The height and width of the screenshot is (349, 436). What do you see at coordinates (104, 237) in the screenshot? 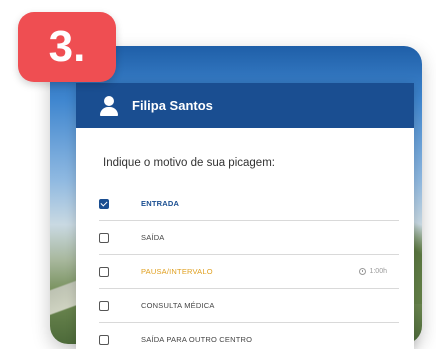
I see `checkbox-saida` at bounding box center [104, 237].